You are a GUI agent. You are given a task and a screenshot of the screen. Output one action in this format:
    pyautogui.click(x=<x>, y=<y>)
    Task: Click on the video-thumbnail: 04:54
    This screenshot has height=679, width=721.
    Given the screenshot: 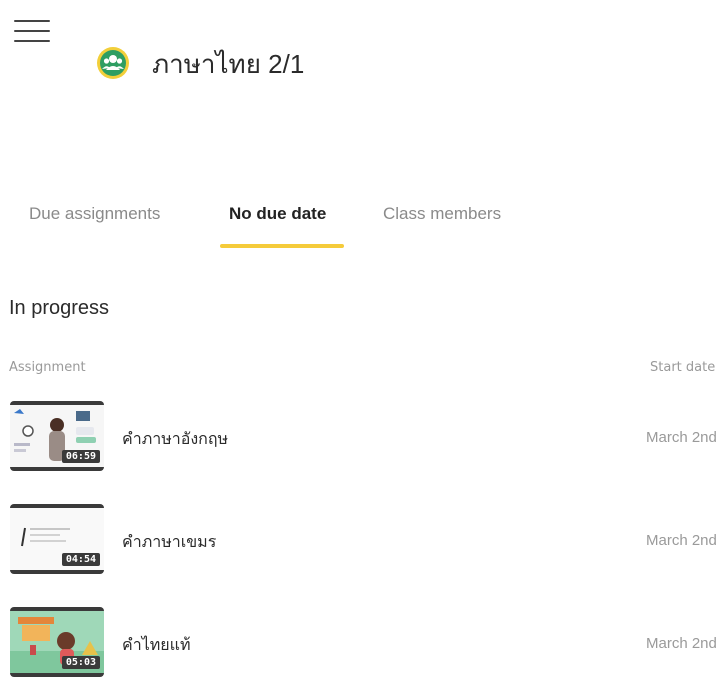 What is the action you would take?
    pyautogui.click(x=57, y=539)
    